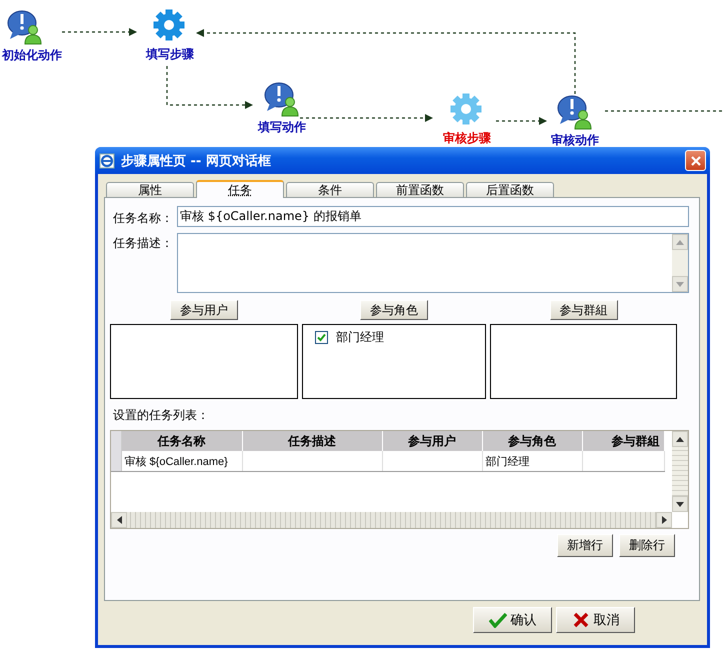 This screenshot has width=725, height=657. I want to click on column-header: 参与用户, so click(432, 441).